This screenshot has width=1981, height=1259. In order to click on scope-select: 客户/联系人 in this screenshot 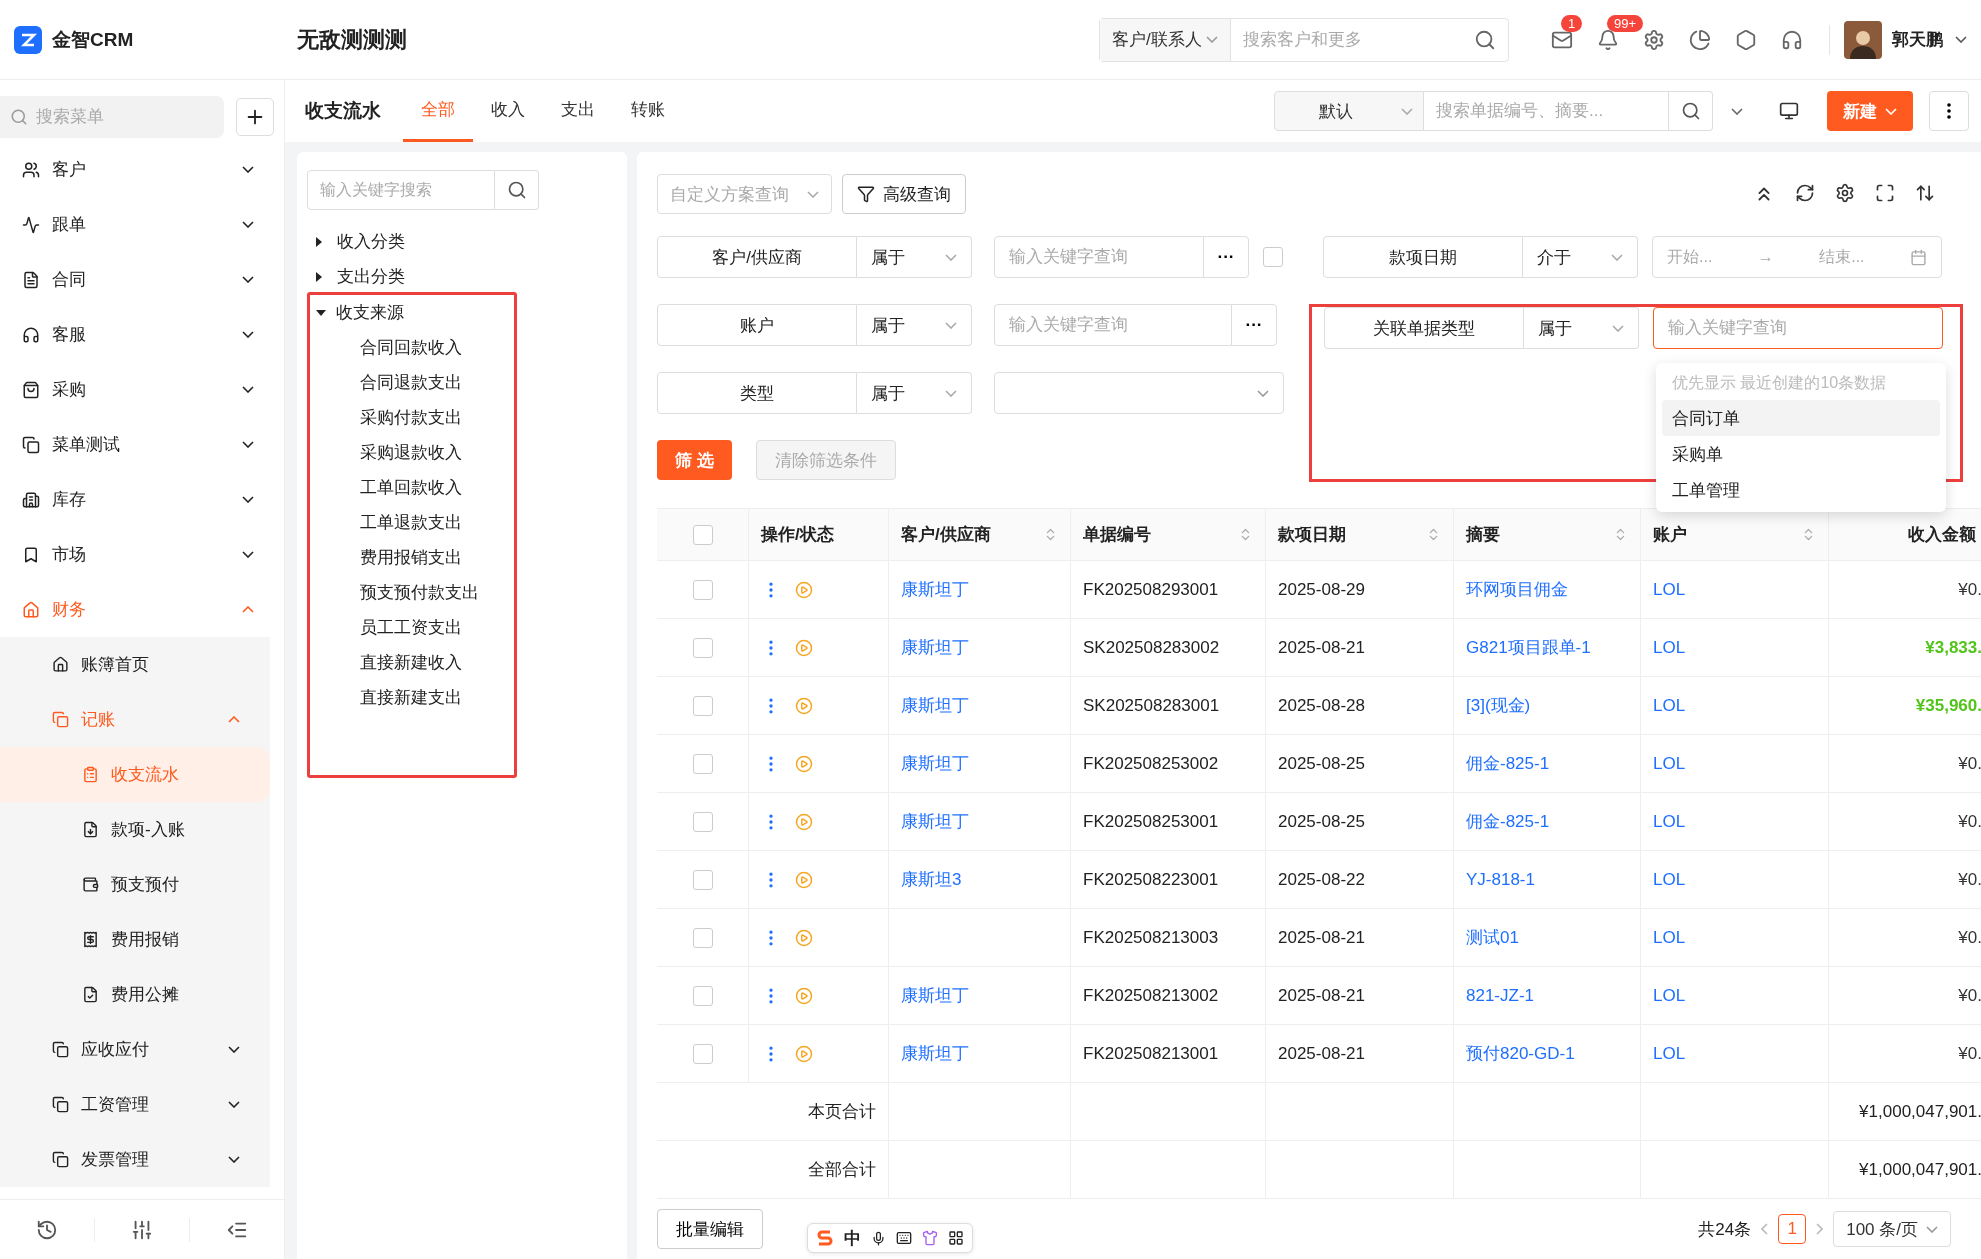, I will do `click(1165, 39)`.